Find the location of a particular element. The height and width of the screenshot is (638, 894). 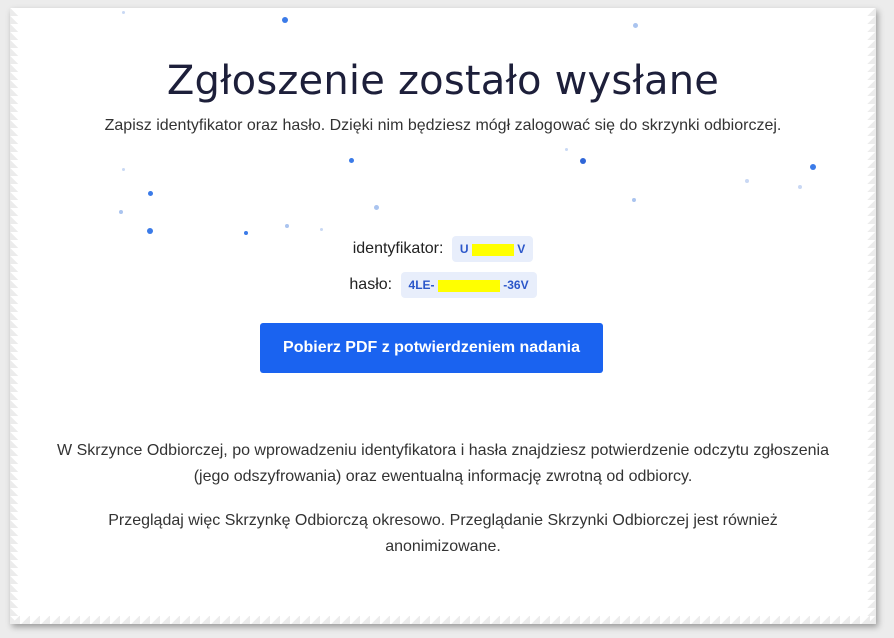

password-value: 4LE- -36V is located at coordinates (468, 285).